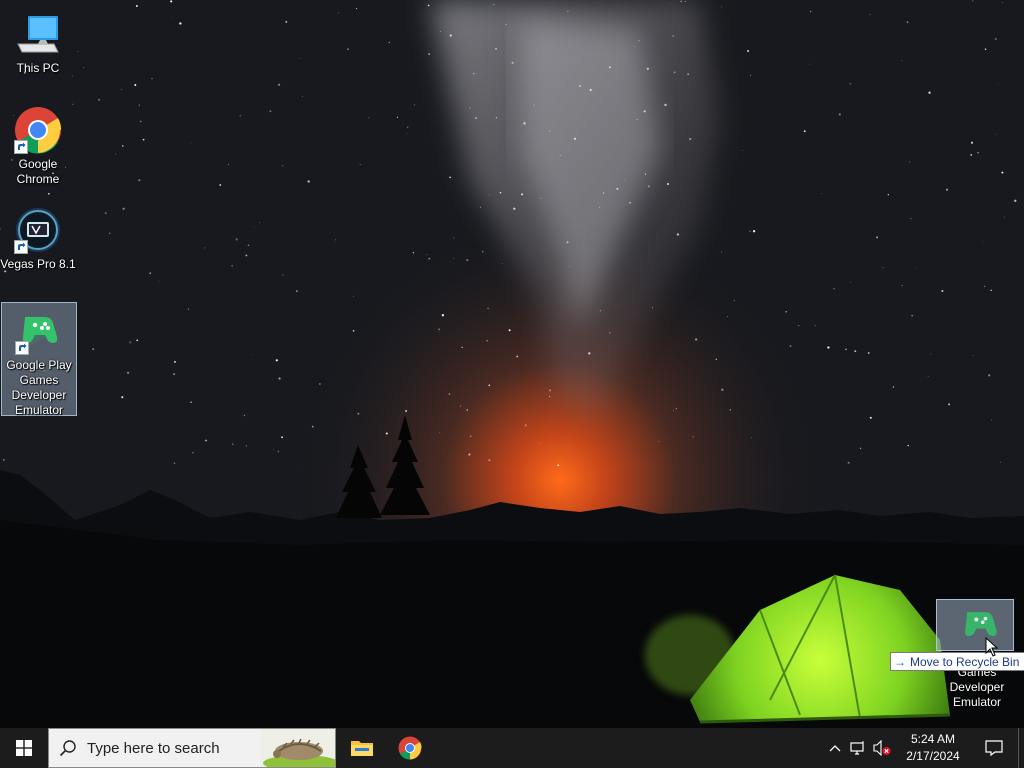 This screenshot has width=1024, height=768. I want to click on desktop-icon-this-pc: This PC, so click(38, 41).